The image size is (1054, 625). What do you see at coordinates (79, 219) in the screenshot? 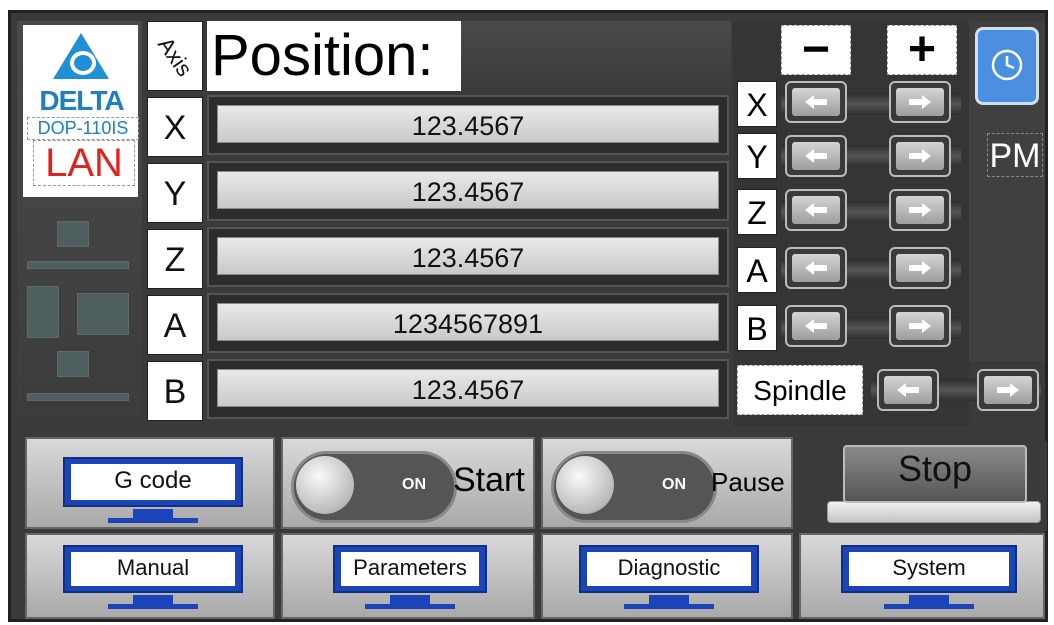
I see `logo-panel: DELTA DOP-110IS LAN` at bounding box center [79, 219].